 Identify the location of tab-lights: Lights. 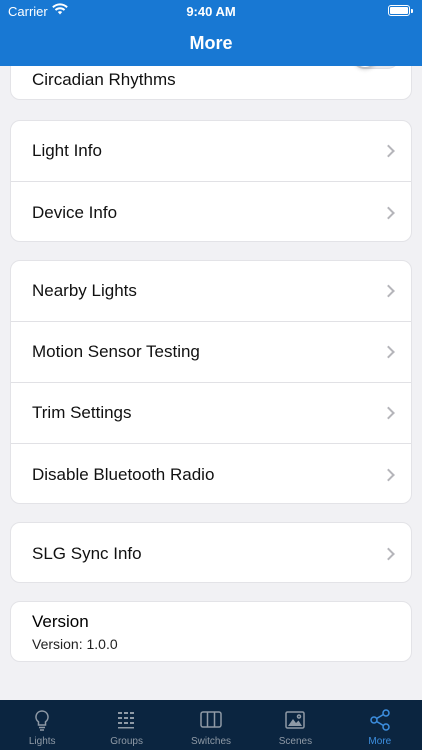
(42, 725).